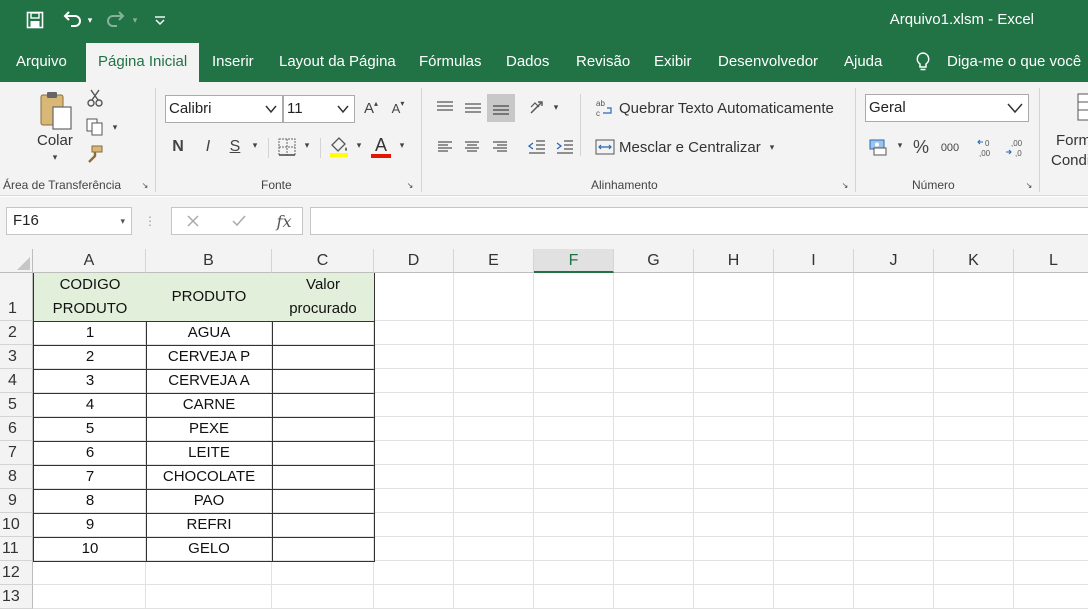  What do you see at coordinates (16, 549) in the screenshot?
I see `row-header-11: 11` at bounding box center [16, 549].